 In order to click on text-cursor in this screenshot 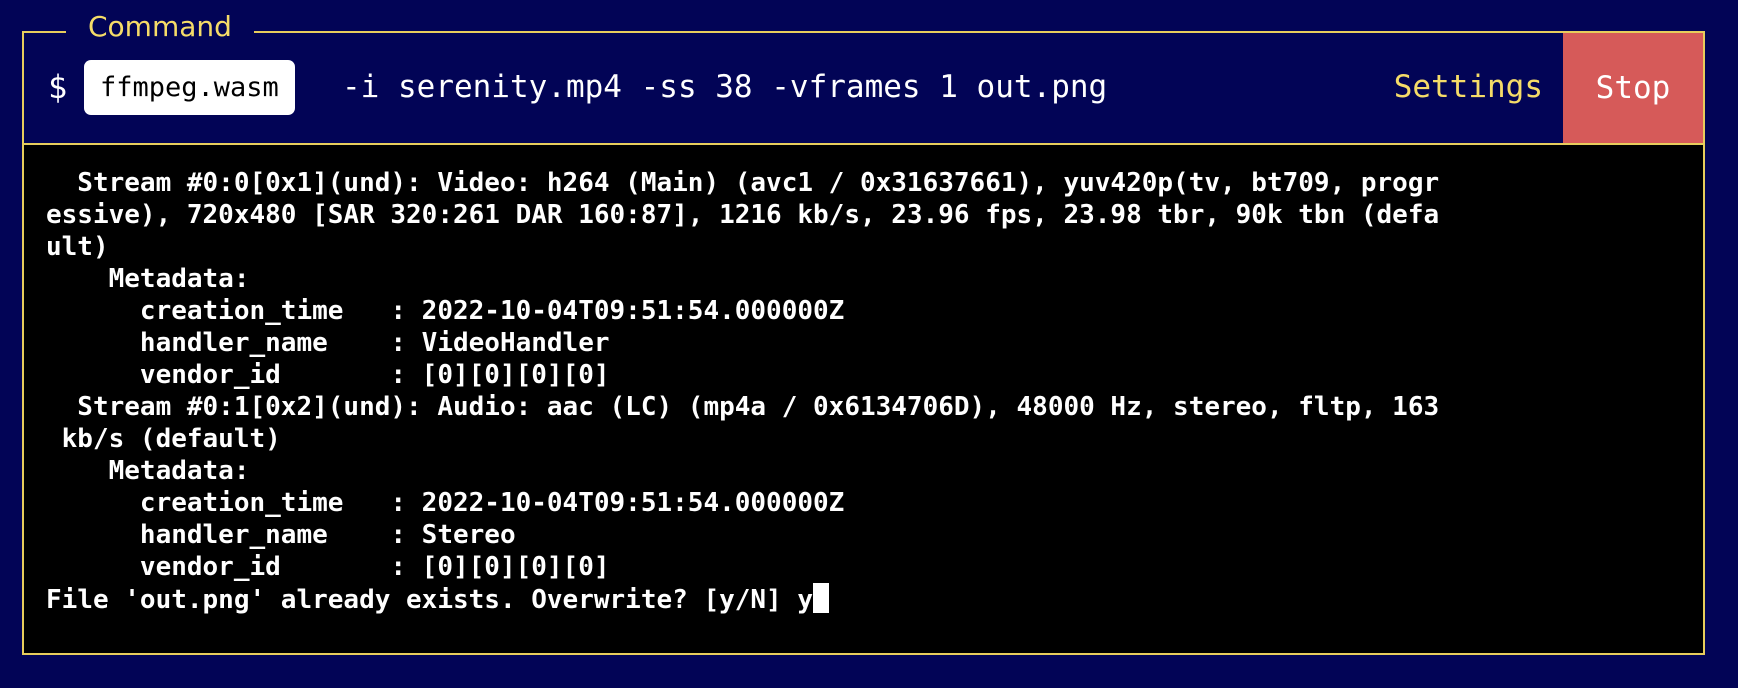, I will do `click(821, 598)`.